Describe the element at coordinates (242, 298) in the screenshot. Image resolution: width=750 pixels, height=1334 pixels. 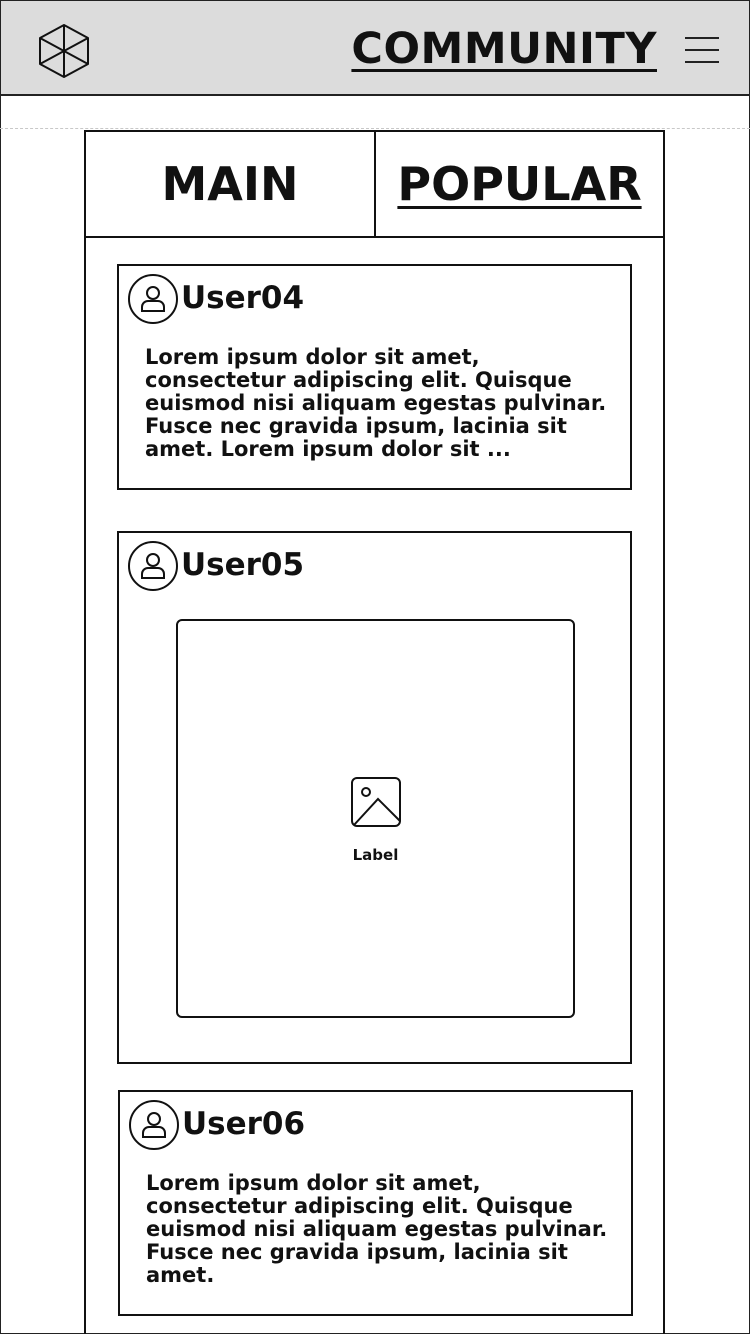
I see `post-username: User04` at that location.